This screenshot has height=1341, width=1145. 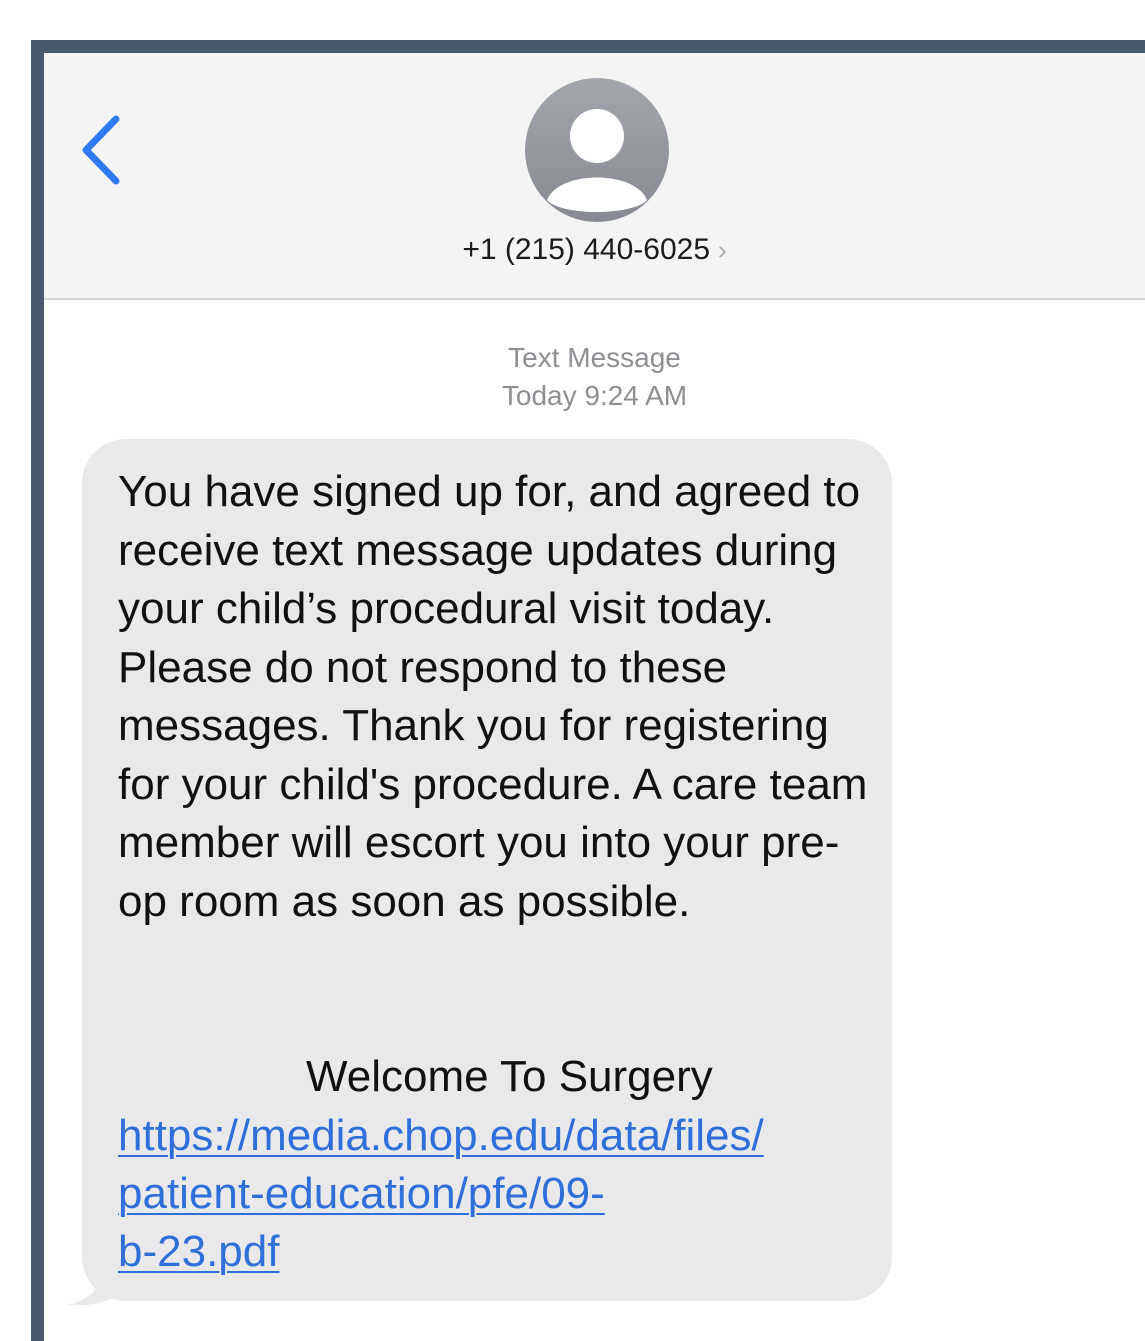 I want to click on chevron-left-icon, so click(x=101, y=150).